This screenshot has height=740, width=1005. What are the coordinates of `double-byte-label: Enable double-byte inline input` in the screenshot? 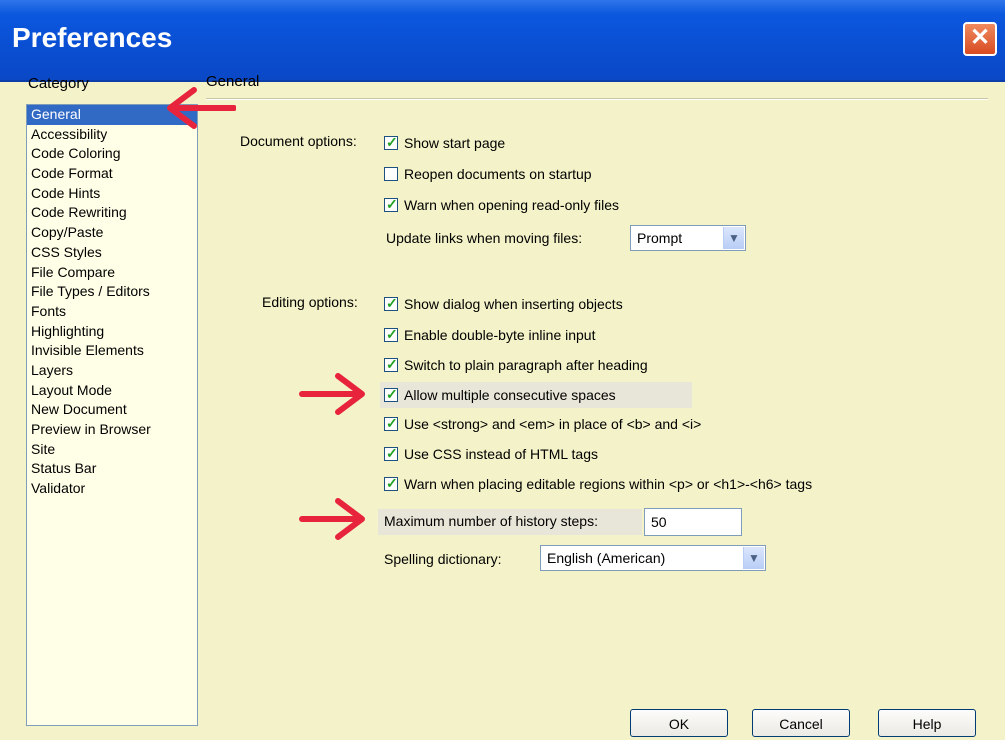 It's located at (500, 335).